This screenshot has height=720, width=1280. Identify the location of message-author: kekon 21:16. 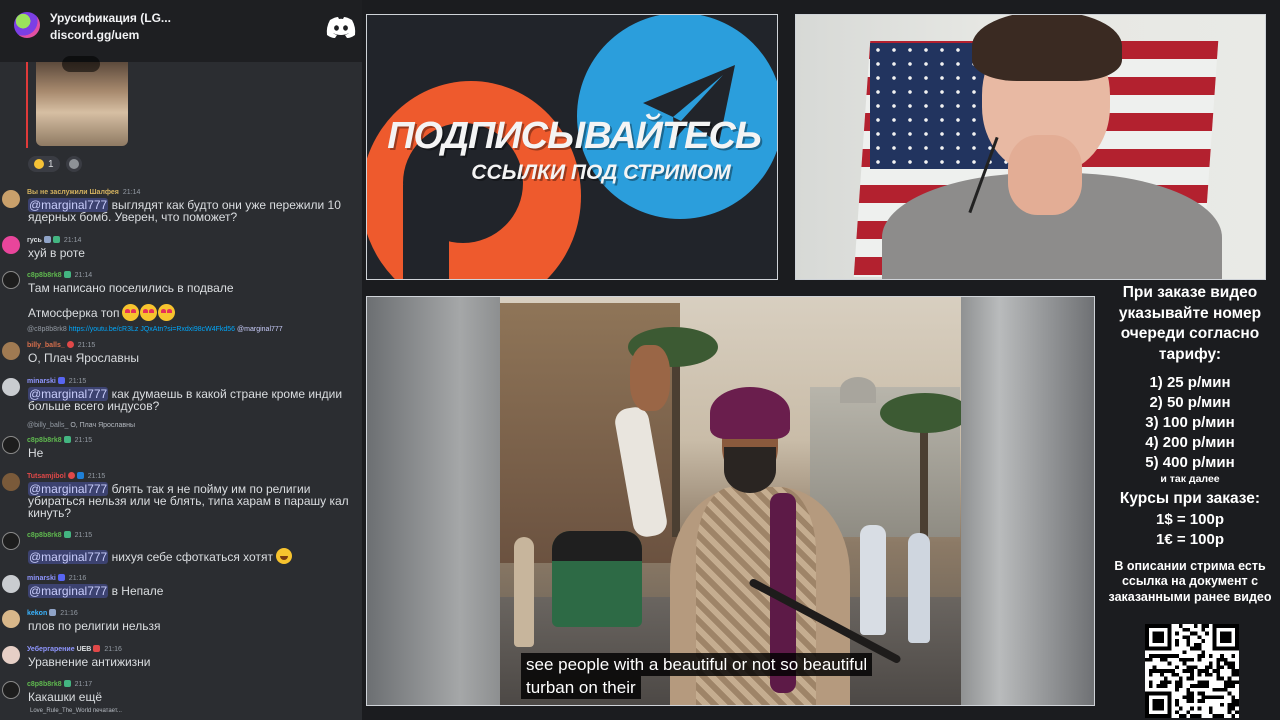
(52, 613).